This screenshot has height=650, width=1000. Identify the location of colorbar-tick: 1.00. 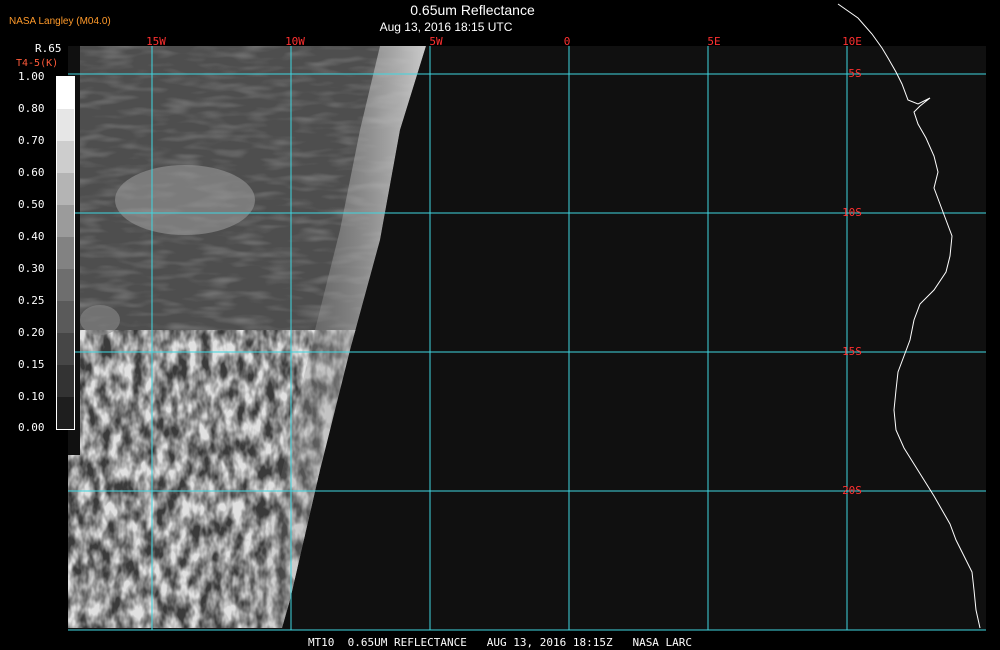
(31, 76).